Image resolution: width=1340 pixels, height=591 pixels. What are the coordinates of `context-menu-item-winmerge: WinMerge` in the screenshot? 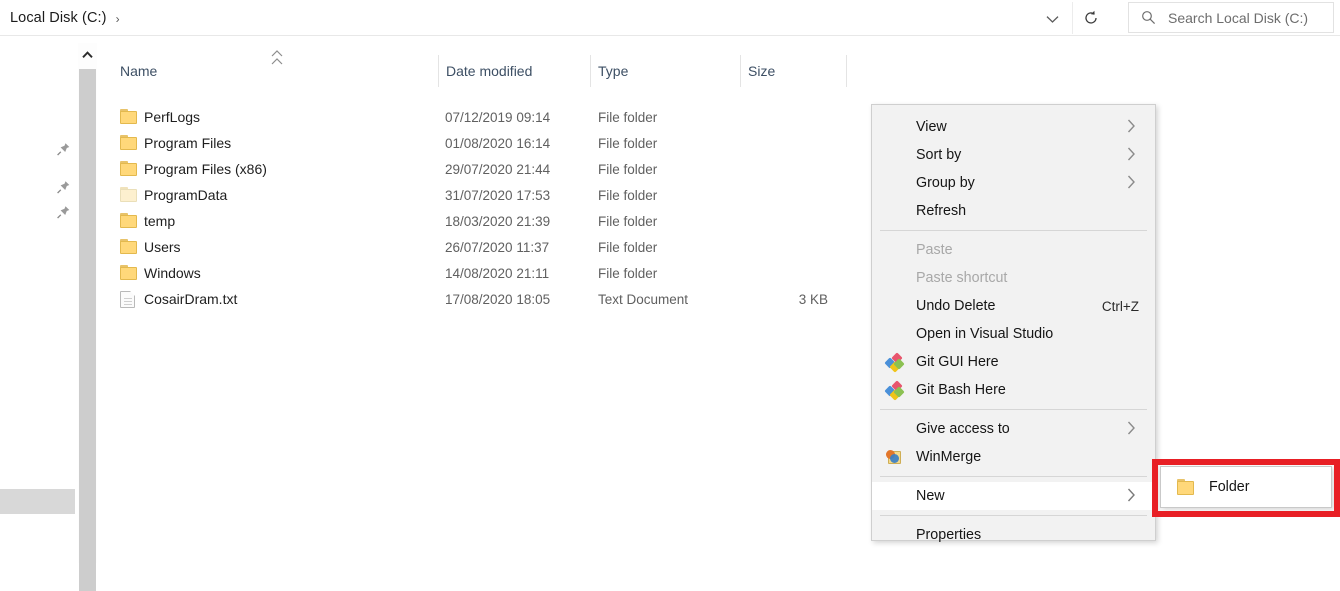 It's located at (1013, 457).